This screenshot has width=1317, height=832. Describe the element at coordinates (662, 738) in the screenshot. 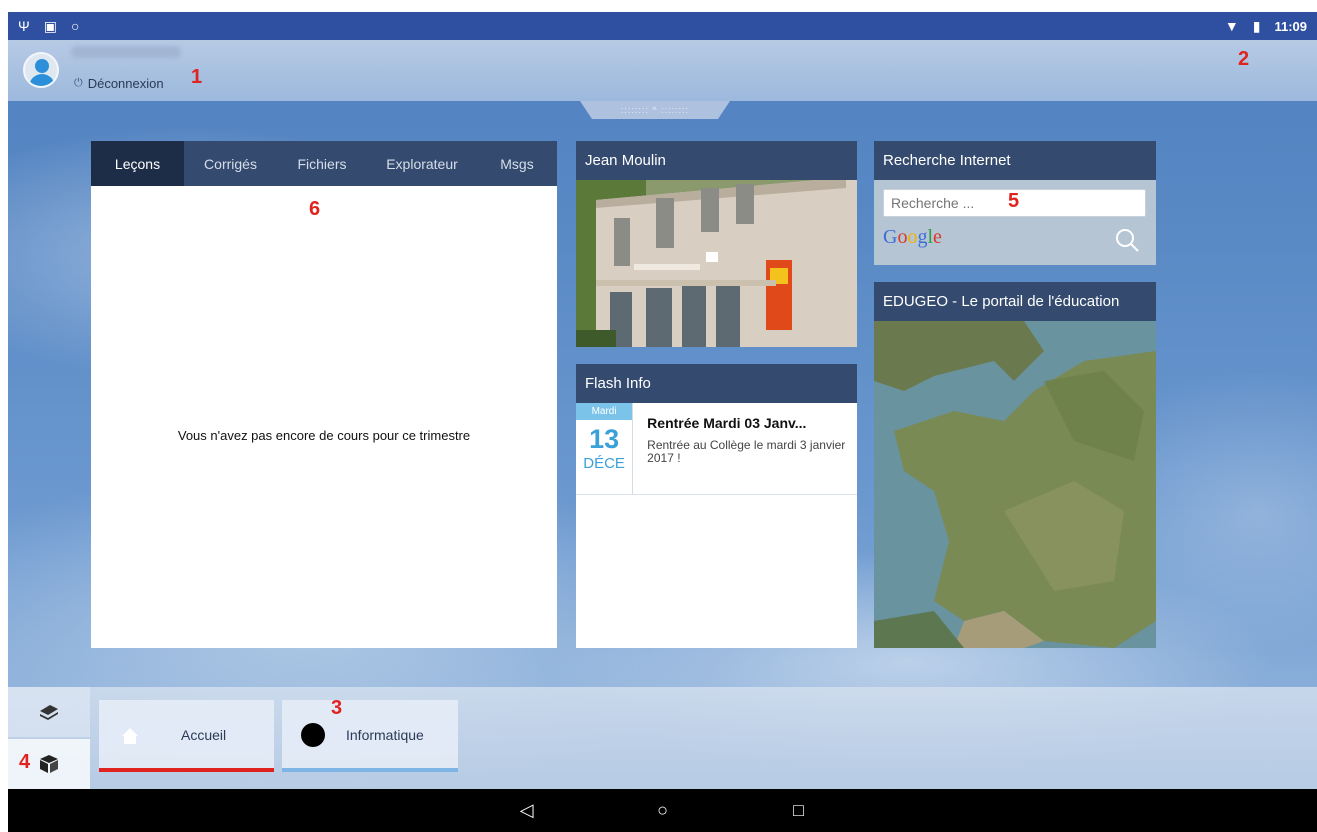

I see `bottom-dock: 4 Accueil Informatique 3` at that location.